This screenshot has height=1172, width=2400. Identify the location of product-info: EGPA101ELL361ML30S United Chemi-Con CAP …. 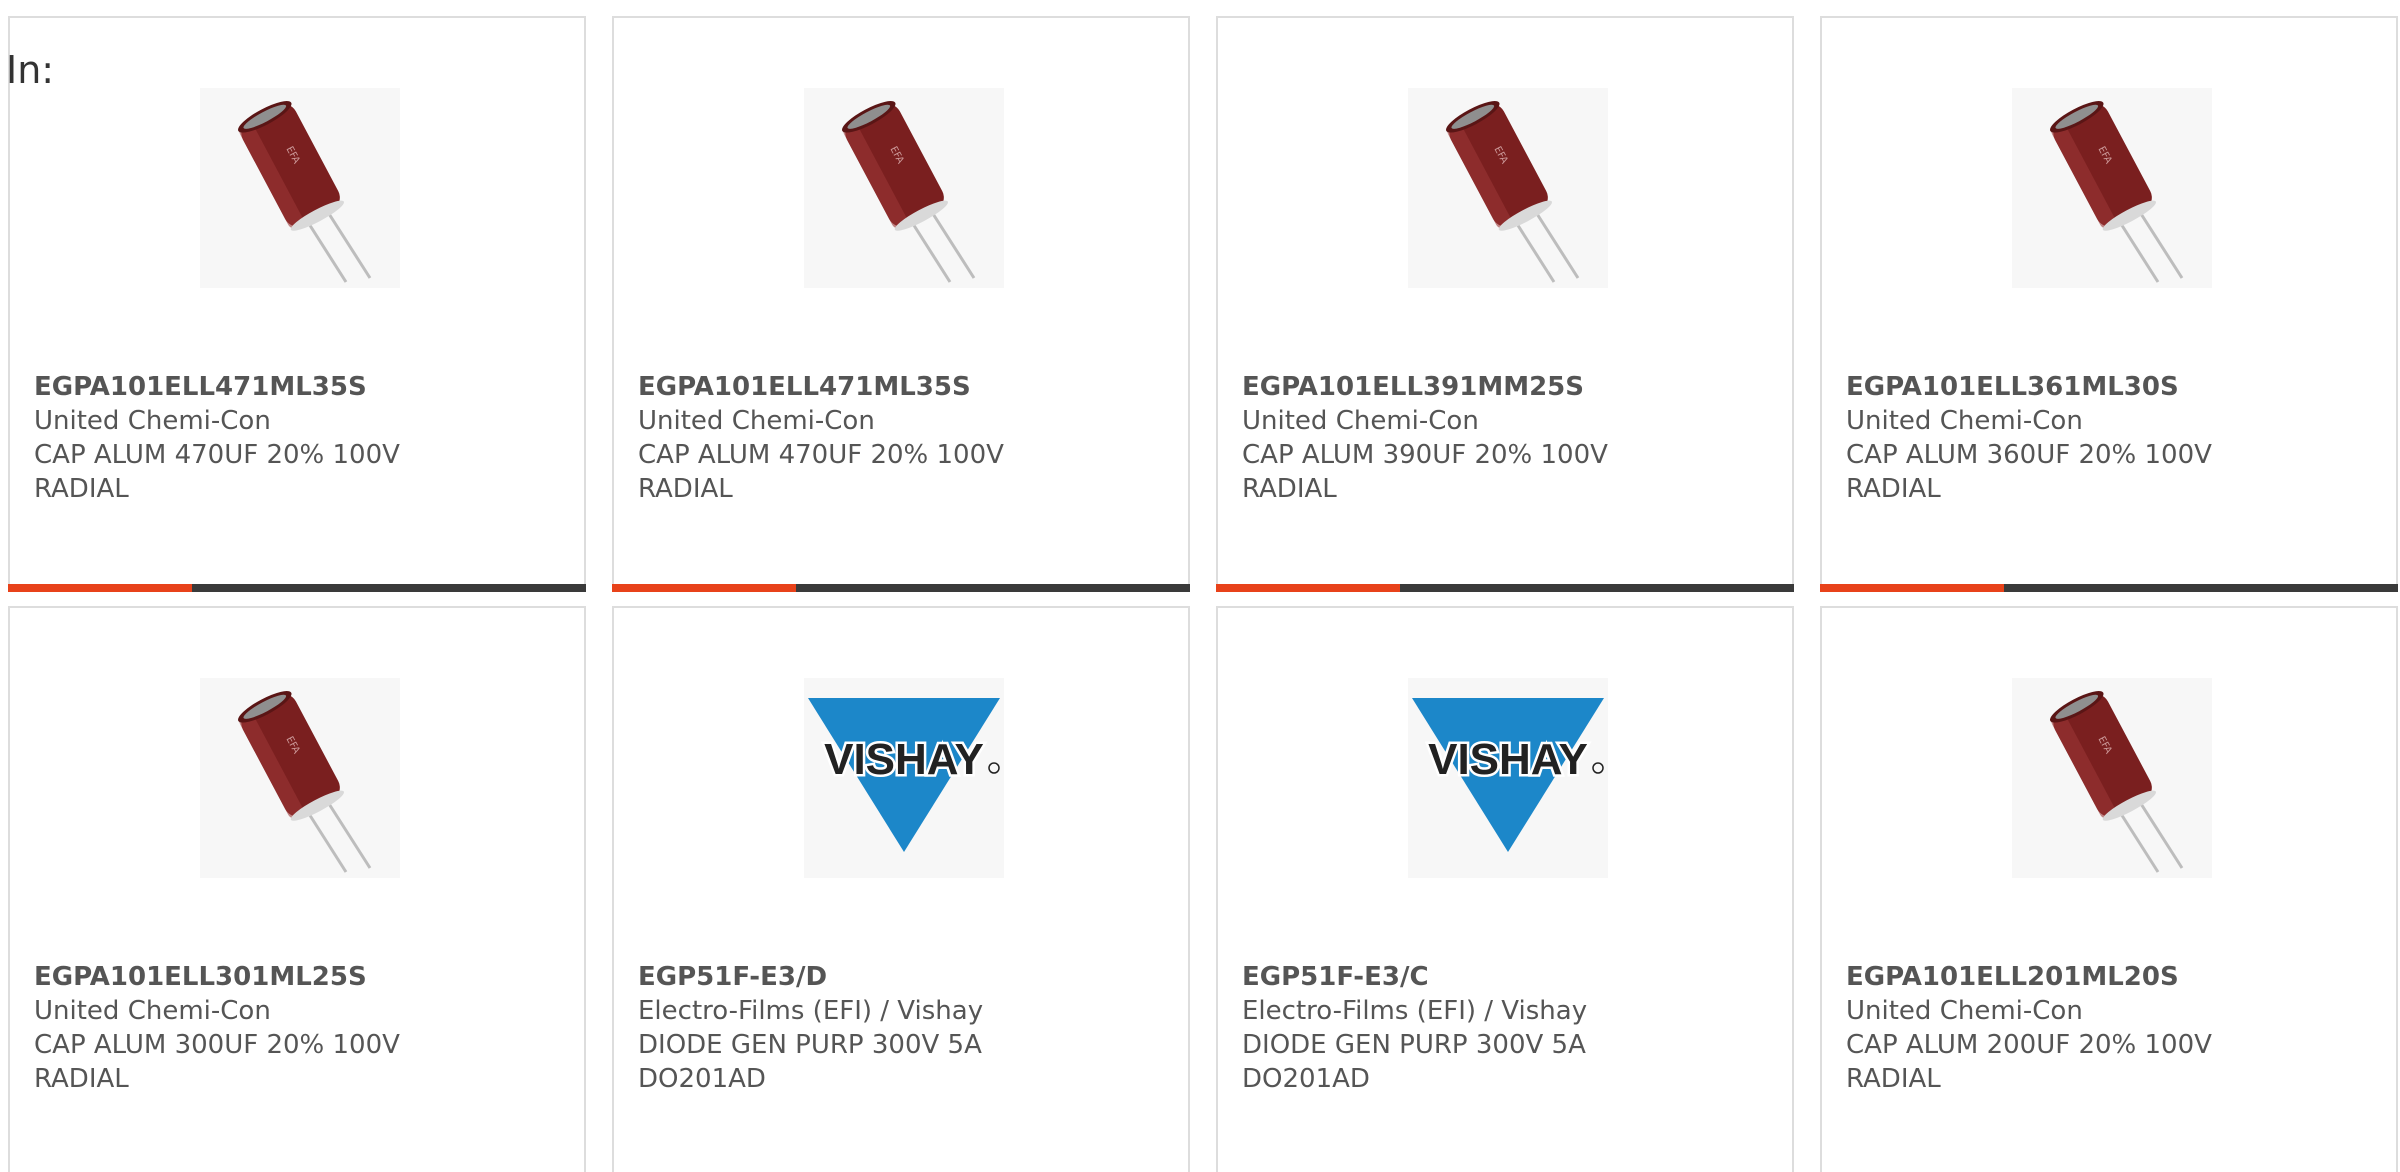
(2106, 438).